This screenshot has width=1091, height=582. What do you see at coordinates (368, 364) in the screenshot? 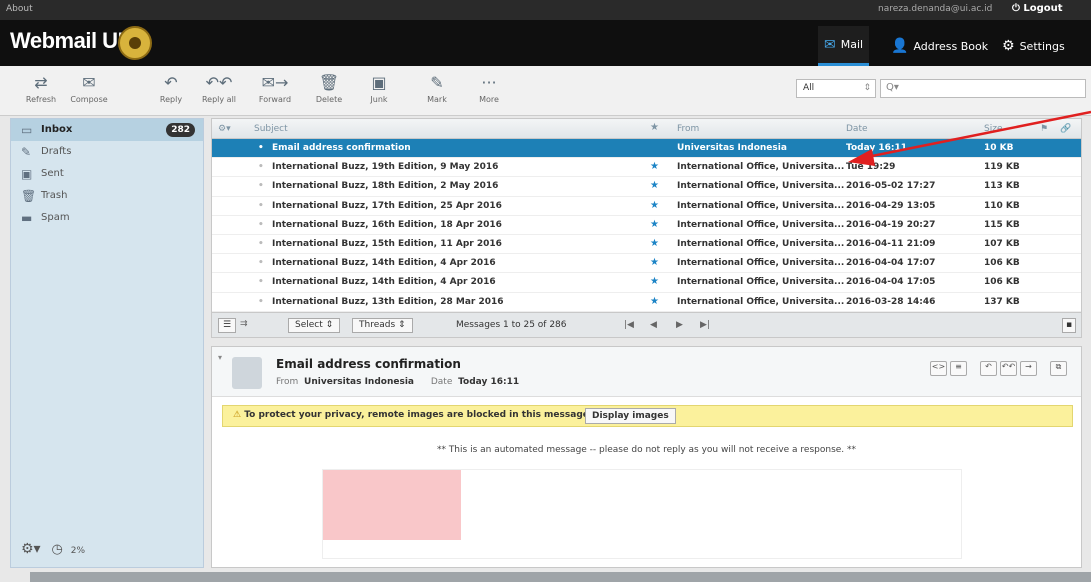
I see `preview-subject: Email address confirmation` at bounding box center [368, 364].